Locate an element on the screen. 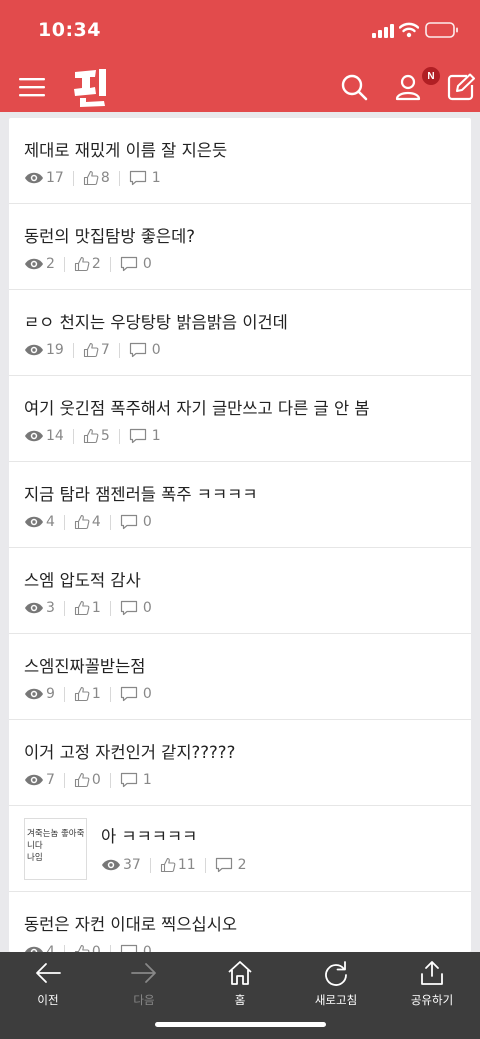  view-count: 37 is located at coordinates (132, 865).